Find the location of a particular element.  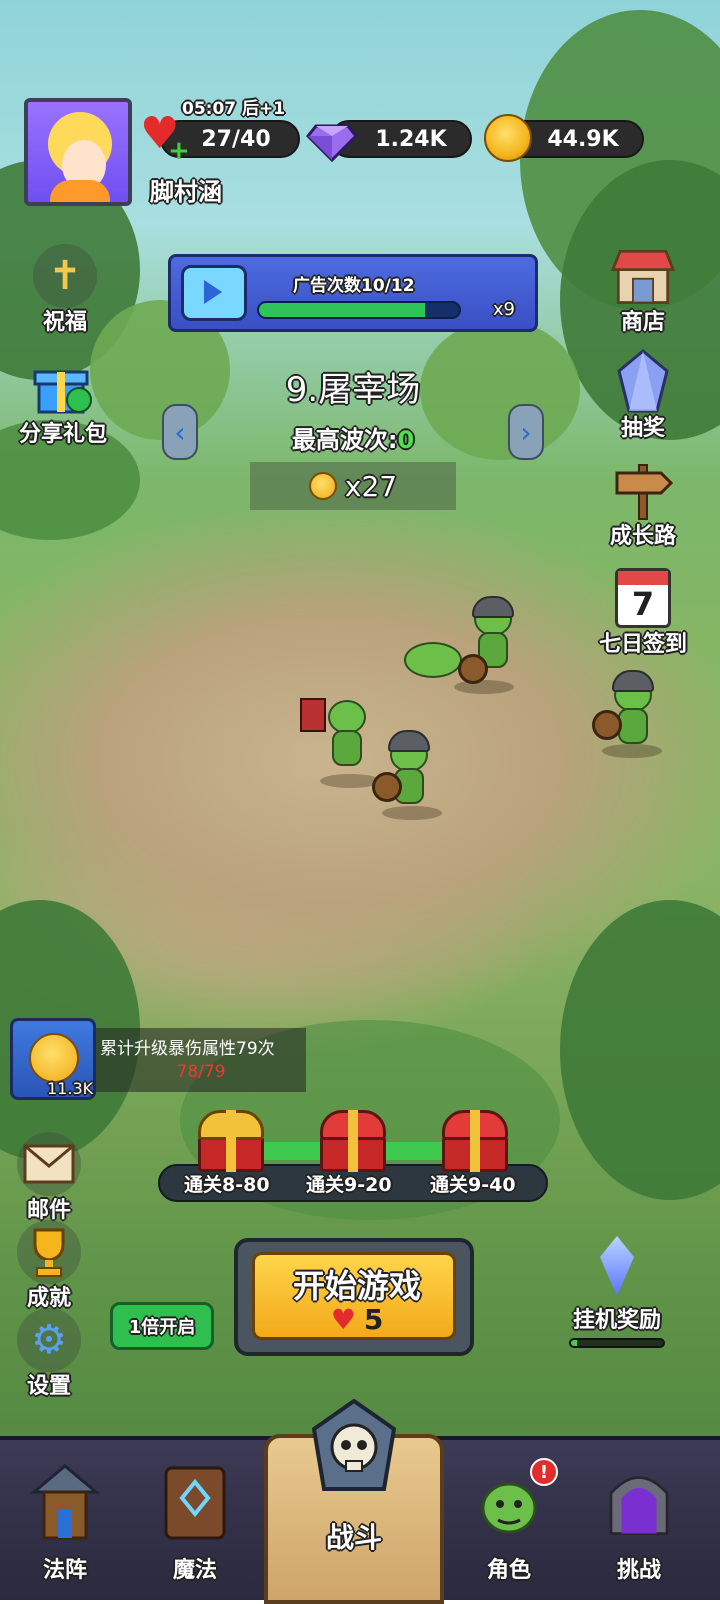

add-hearts-icon: + is located at coordinates (179, 151).